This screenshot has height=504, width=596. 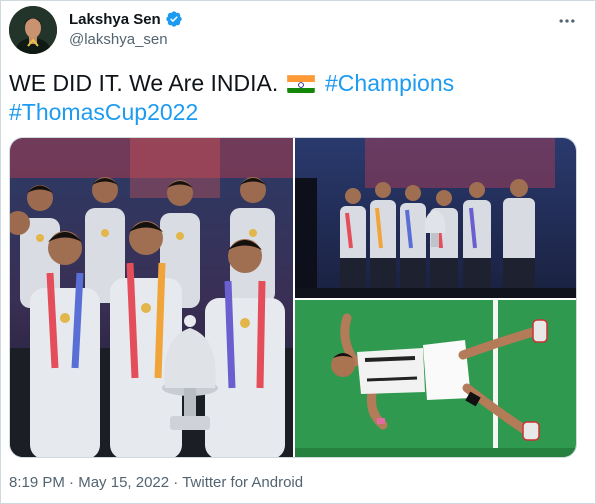 I want to click on verified-badge-icon, so click(x=174, y=19).